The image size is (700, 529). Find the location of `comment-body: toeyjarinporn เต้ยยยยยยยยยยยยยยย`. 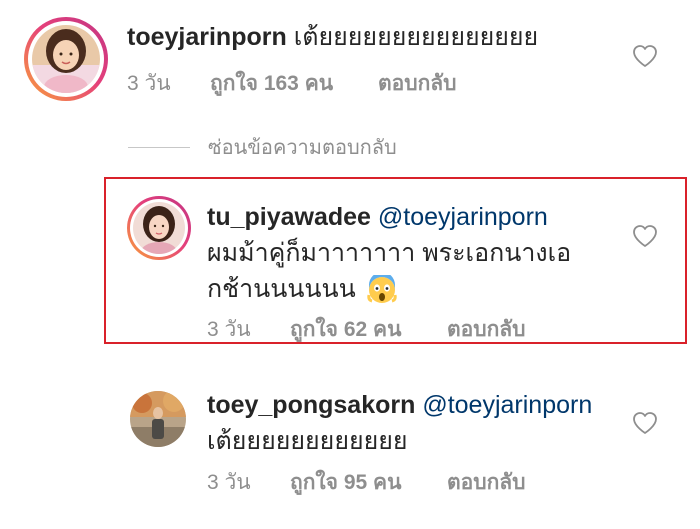

comment-body: toeyjarinporn เต้ยยยยยยยยยยยยยยย is located at coordinates (367, 37).